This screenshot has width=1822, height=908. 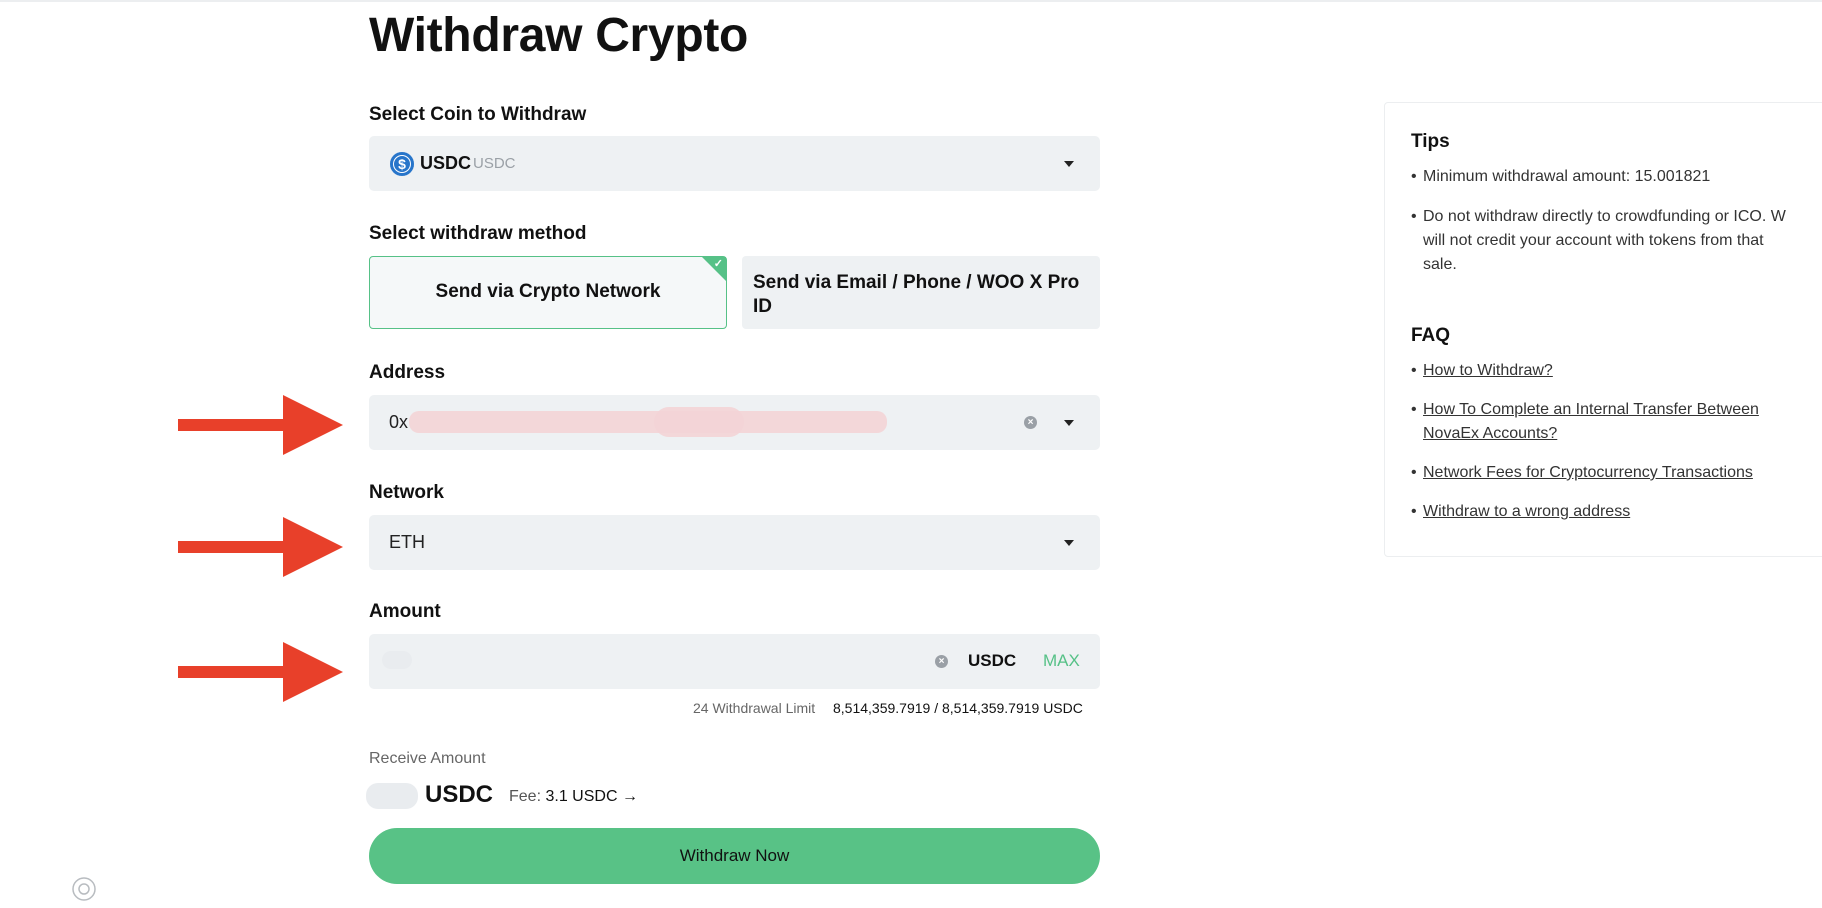 What do you see at coordinates (525, 796) in the screenshot?
I see `fee-label: Fee:` at bounding box center [525, 796].